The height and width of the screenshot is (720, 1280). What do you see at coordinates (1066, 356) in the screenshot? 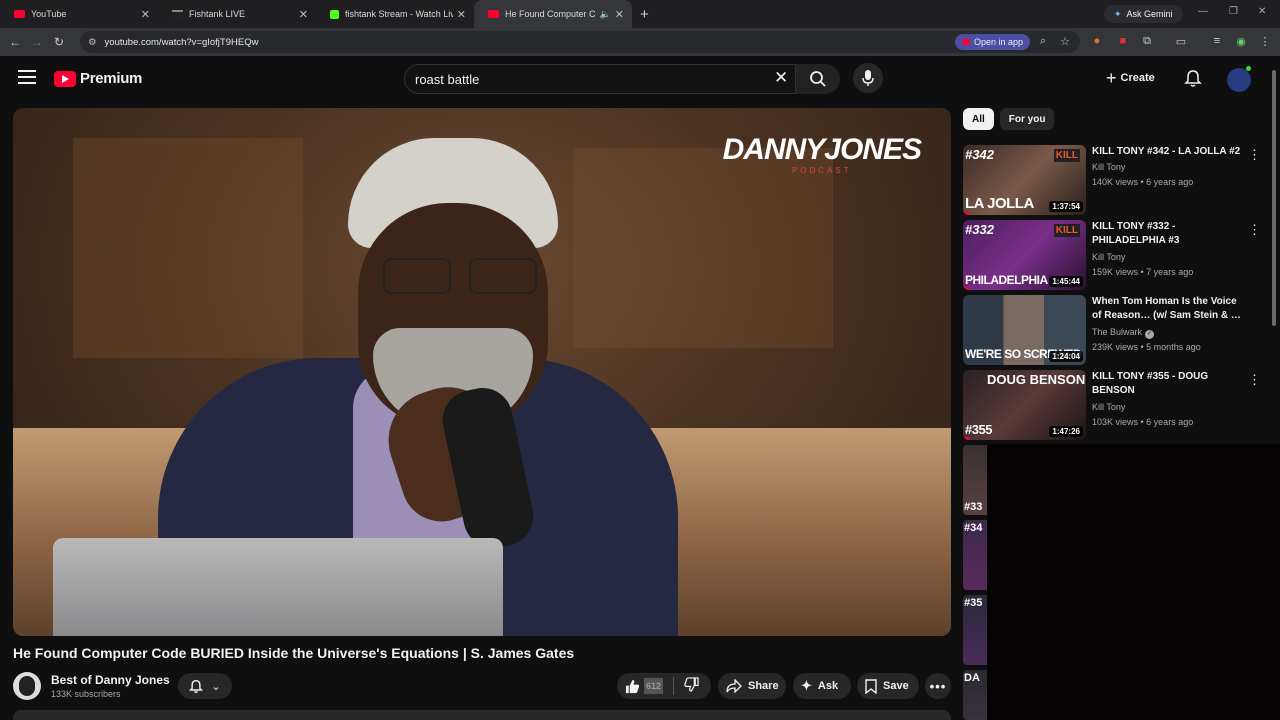
I see `video-duration: 1:24:04` at bounding box center [1066, 356].